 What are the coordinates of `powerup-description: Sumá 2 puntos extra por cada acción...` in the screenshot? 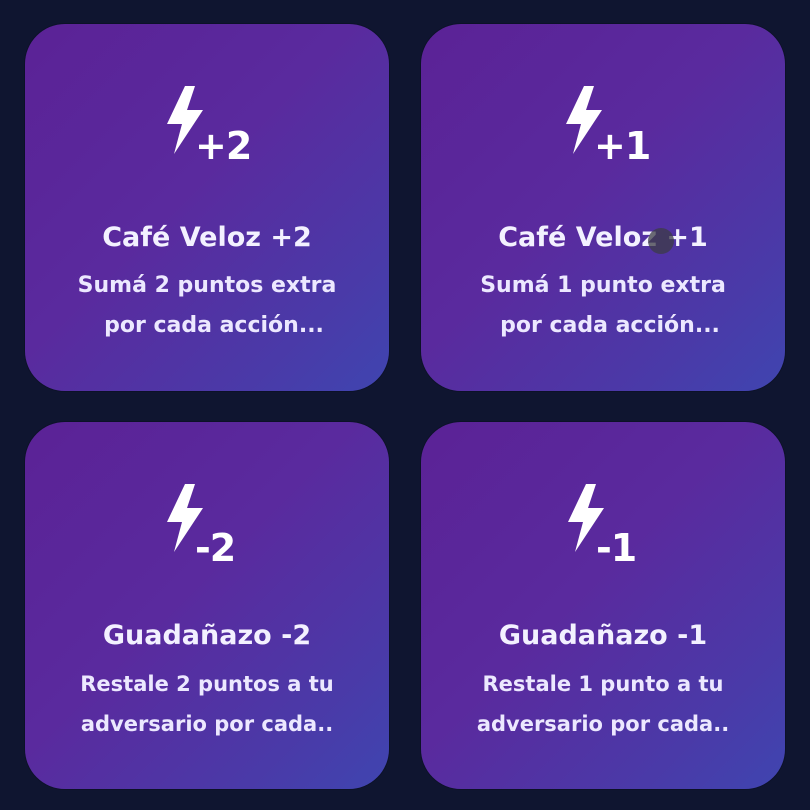 It's located at (207, 306).